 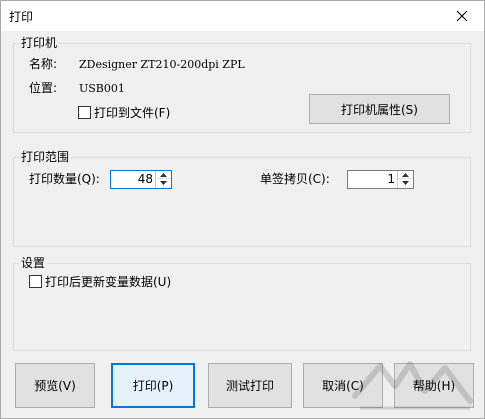 What do you see at coordinates (162, 64) in the screenshot?
I see `printer-name-value: ZDesigner ZT210-200dpi ZPL` at bounding box center [162, 64].